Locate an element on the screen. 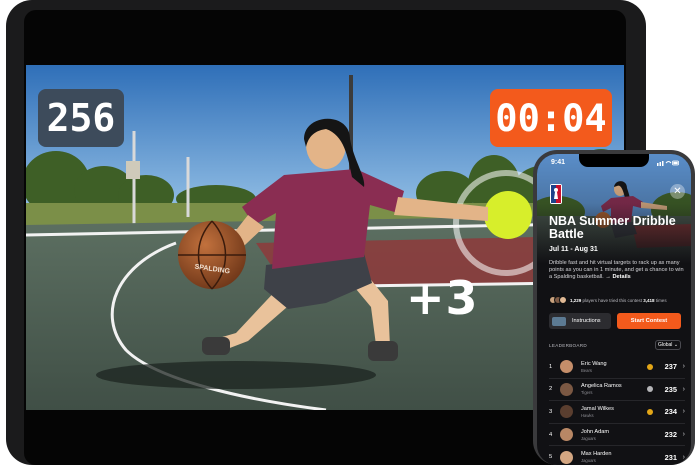  contest-dates: Jul 11 - Aug 31 is located at coordinates (573, 249).